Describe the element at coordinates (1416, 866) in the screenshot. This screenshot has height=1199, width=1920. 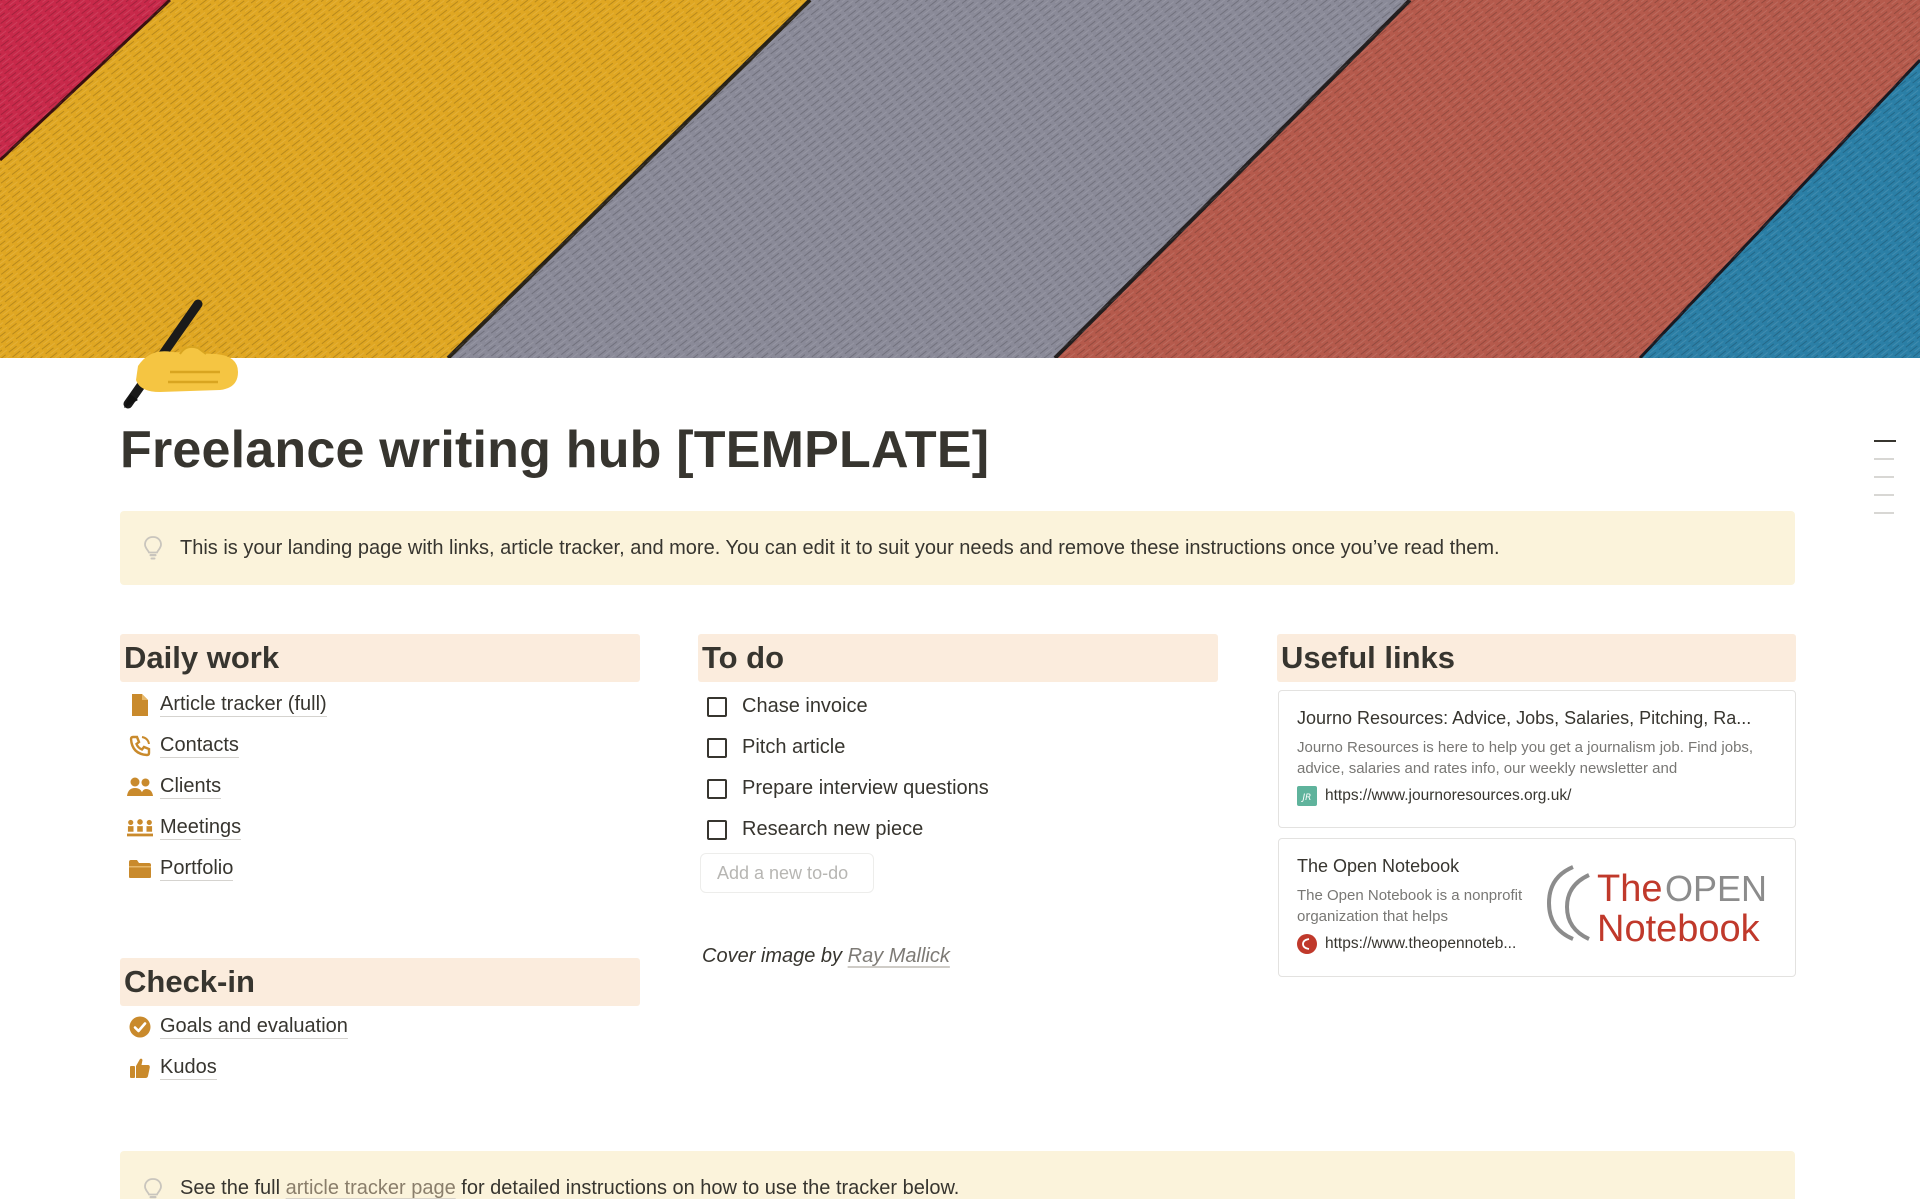
I see `bookmark-title: The Open Notebook` at that location.